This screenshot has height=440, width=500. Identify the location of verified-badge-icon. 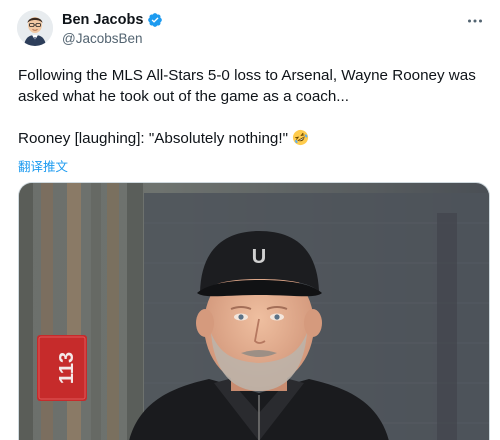
(155, 20).